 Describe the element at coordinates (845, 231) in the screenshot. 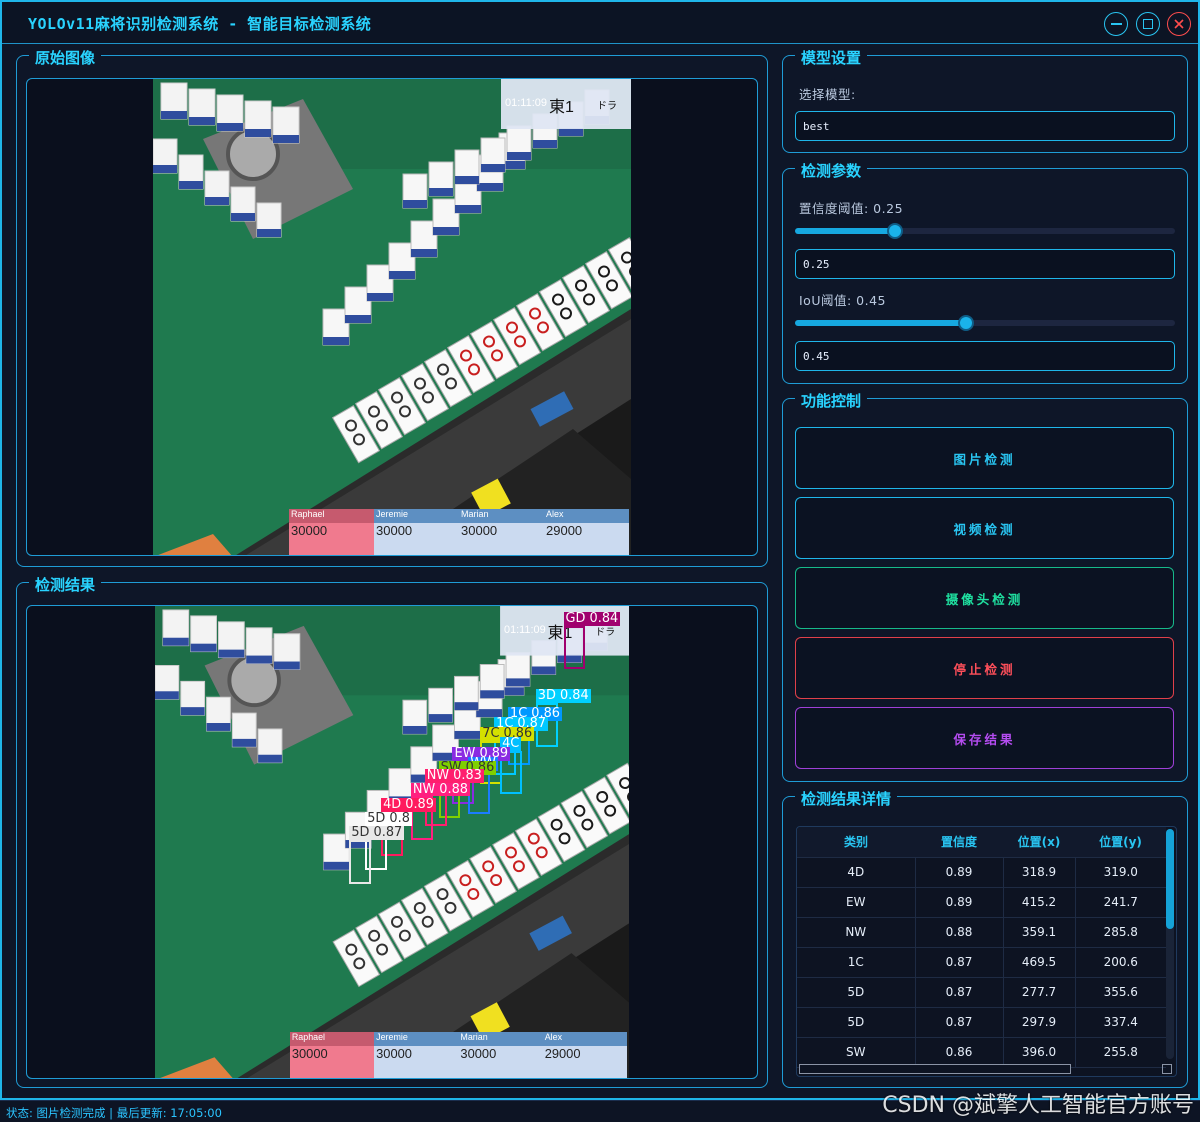

I see `confidence-slider-fill` at that location.